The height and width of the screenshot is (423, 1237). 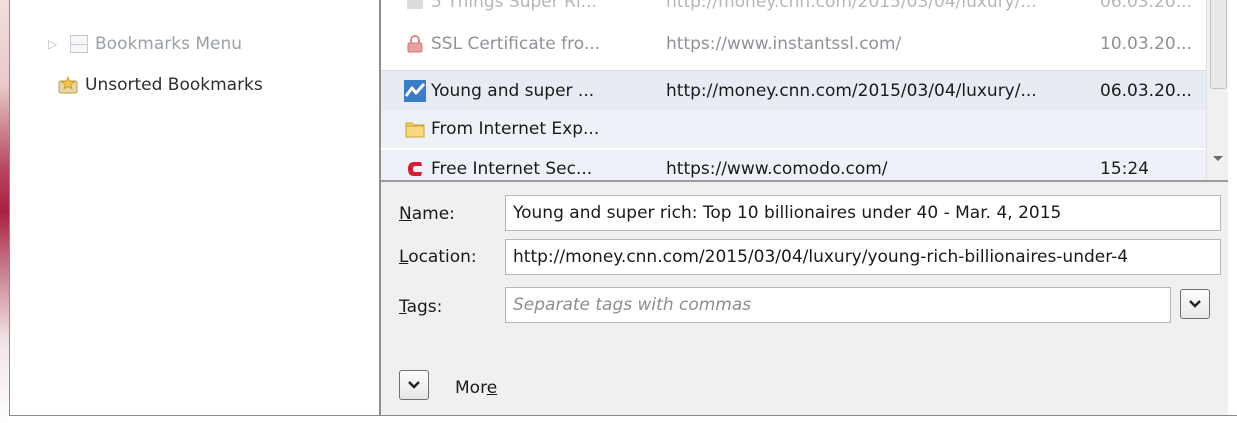 I want to click on more-label: More, so click(x=476, y=388).